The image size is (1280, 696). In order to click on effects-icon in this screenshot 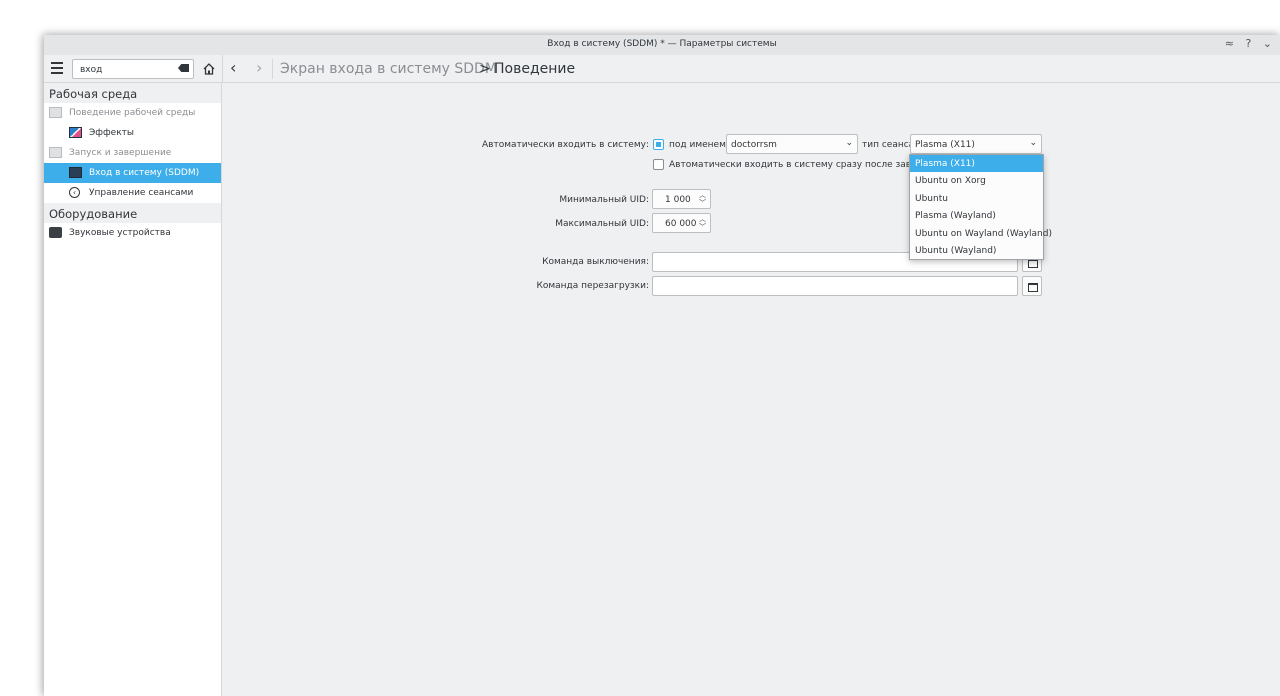, I will do `click(75, 132)`.